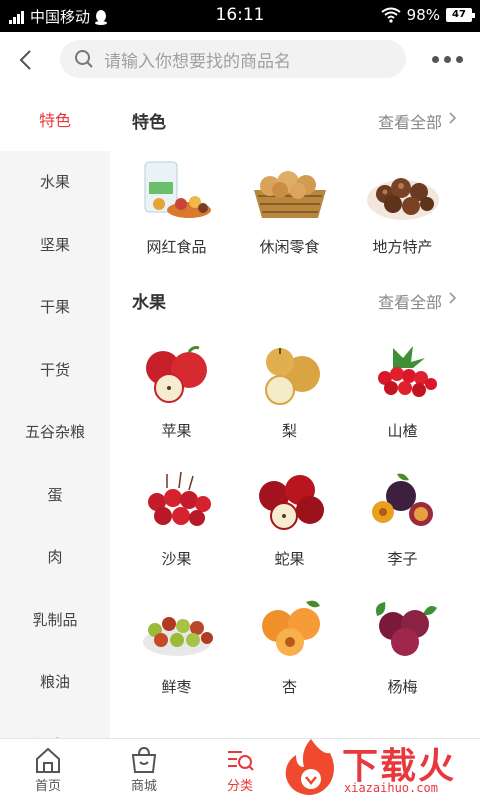  I want to click on section-header: 特色 查看全部, so click(295, 118).